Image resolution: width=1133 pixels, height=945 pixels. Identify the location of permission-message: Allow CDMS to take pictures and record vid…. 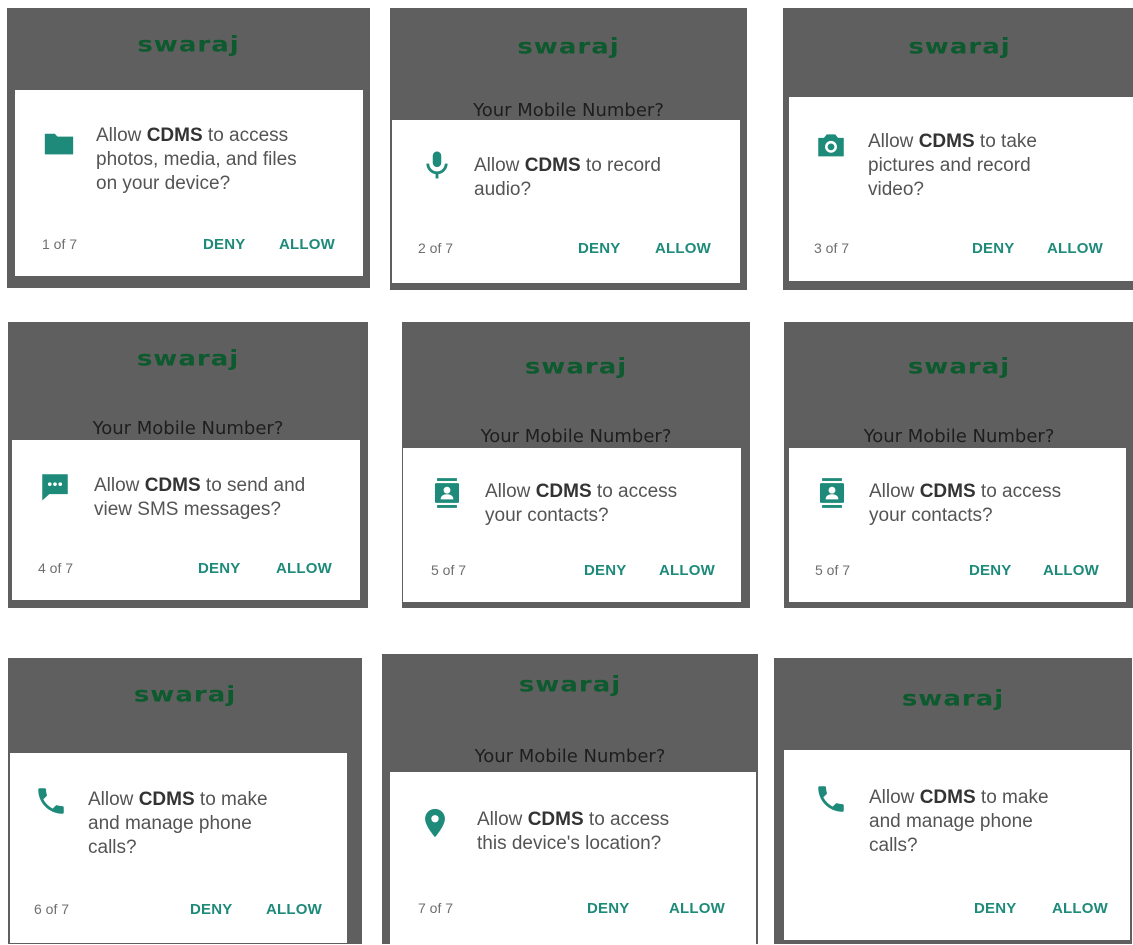
(952, 166).